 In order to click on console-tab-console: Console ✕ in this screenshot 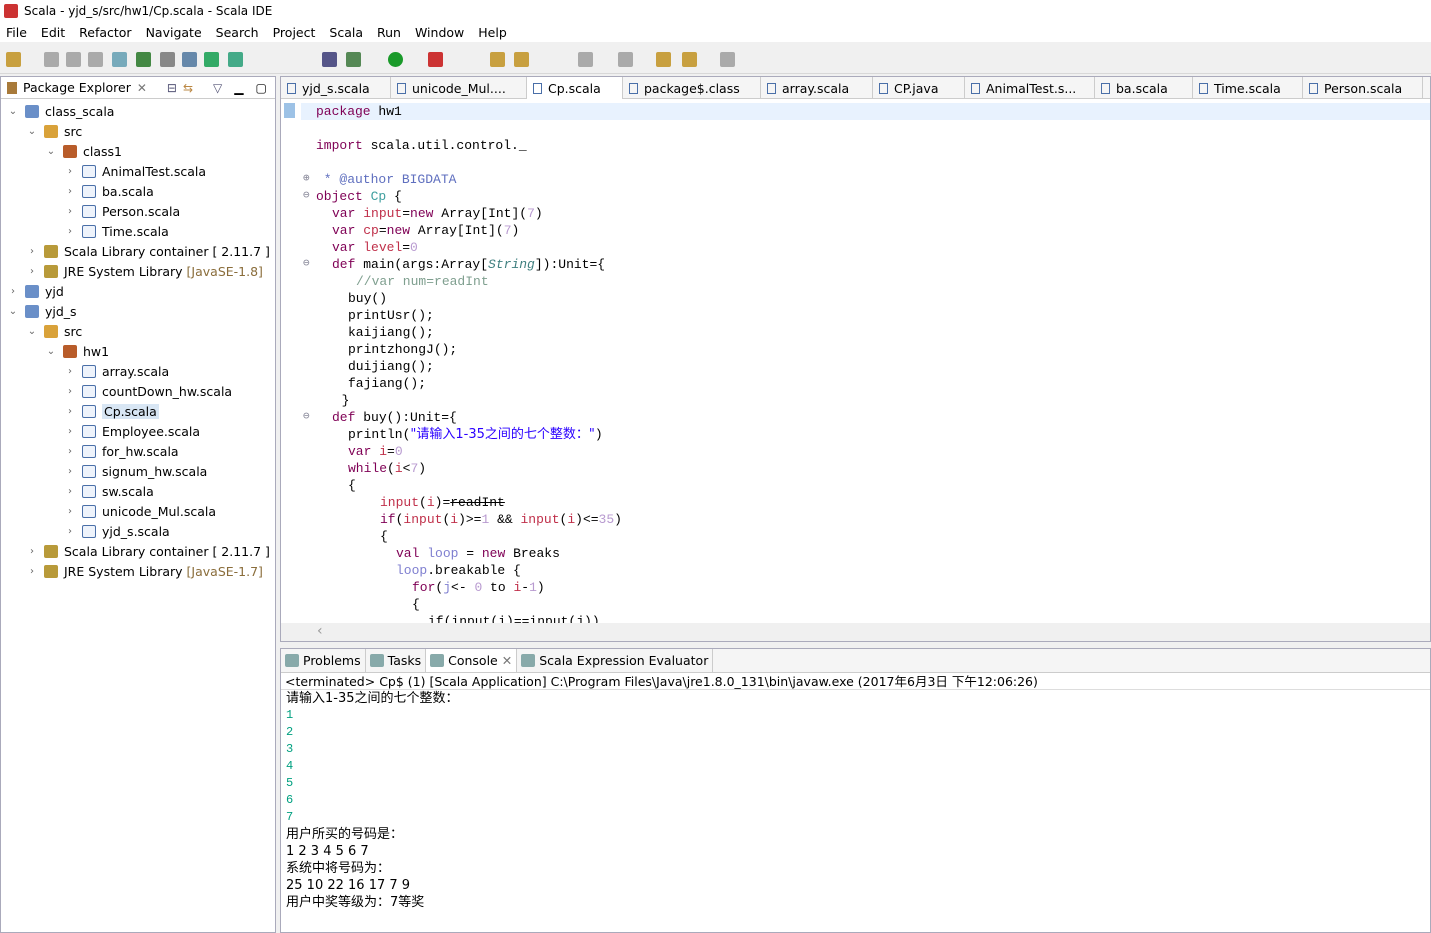, I will do `click(472, 660)`.